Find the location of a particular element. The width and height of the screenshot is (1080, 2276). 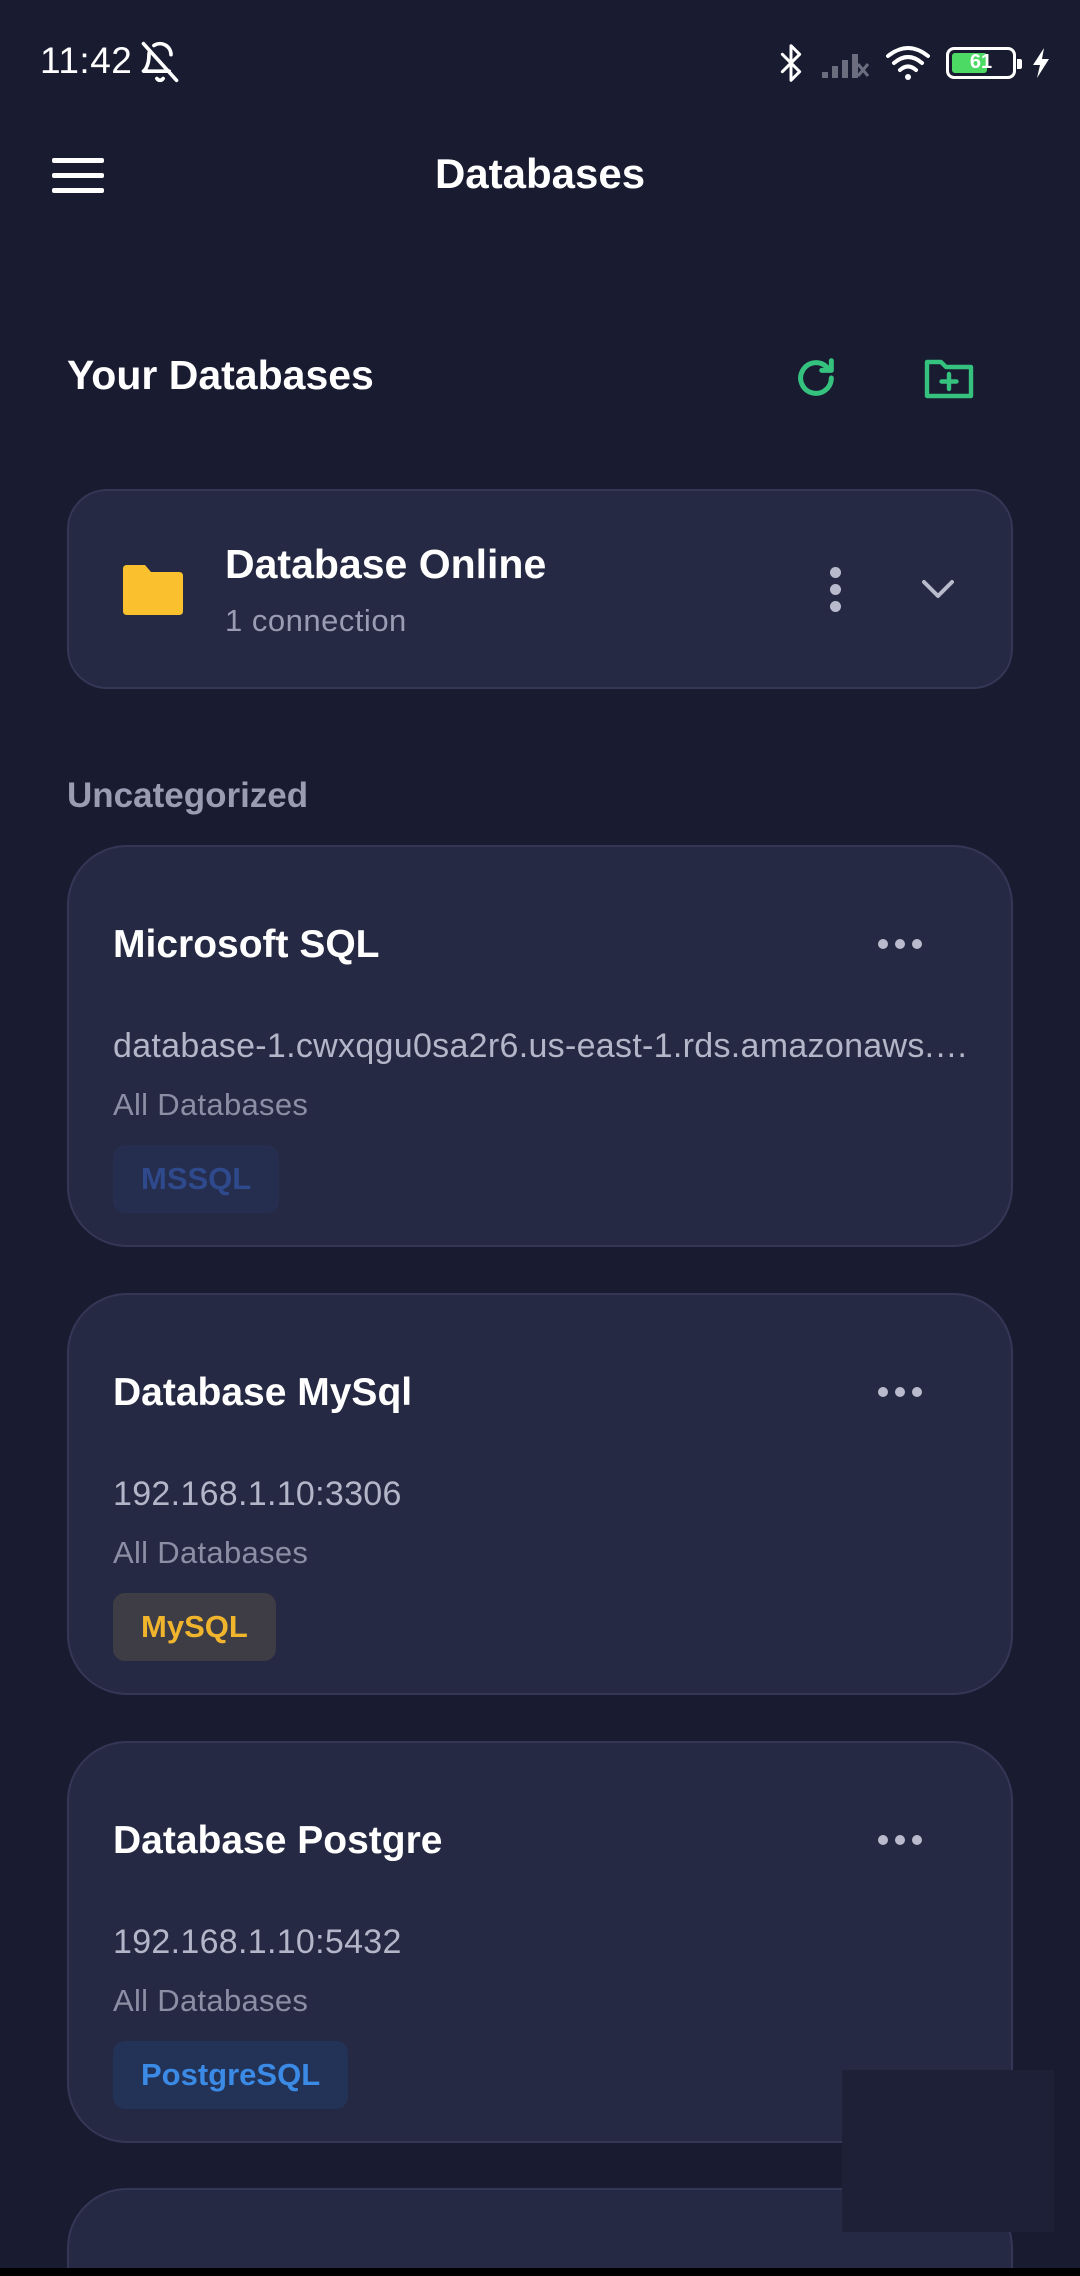

refresh-icon is located at coordinates (816, 377).